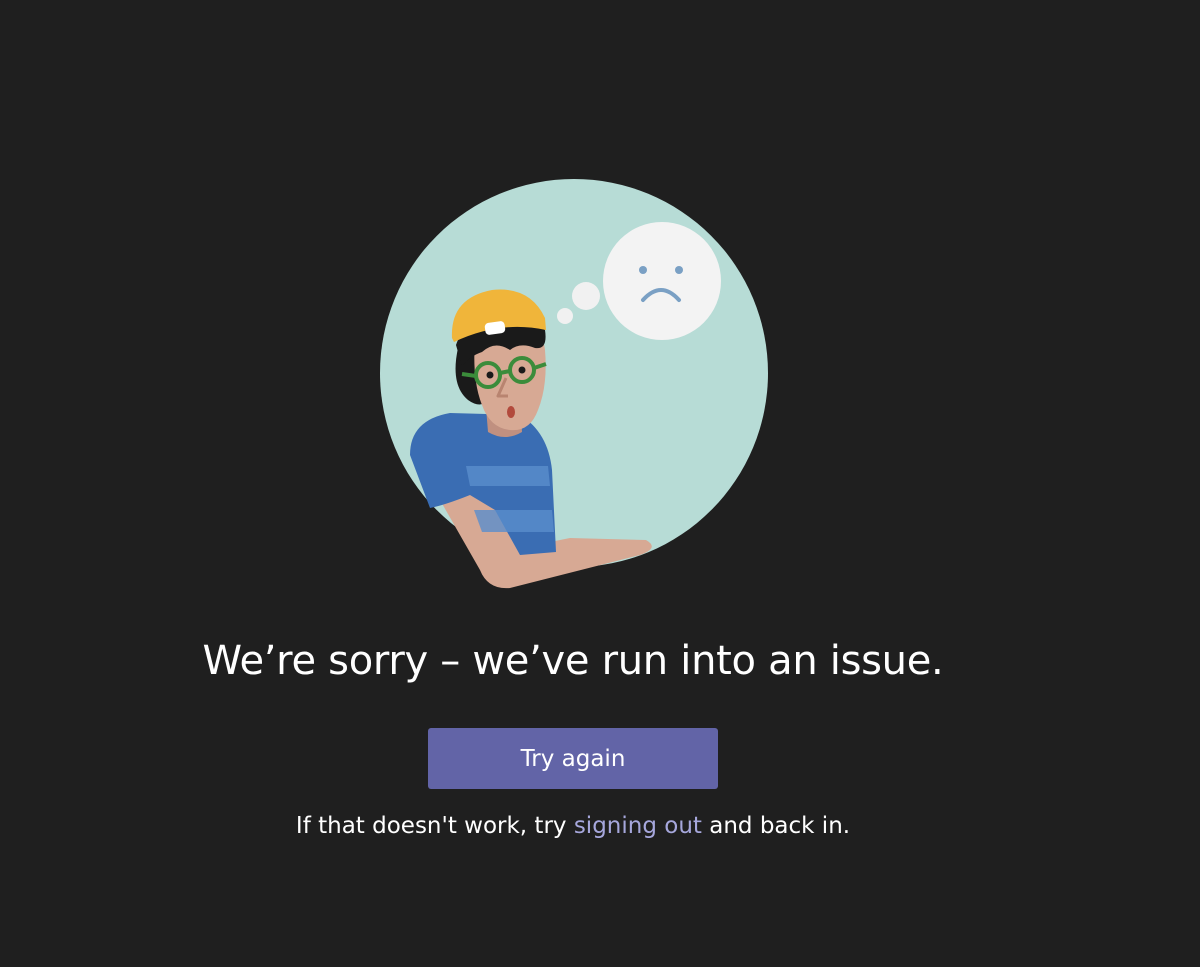 Image resolution: width=1200 pixels, height=967 pixels. Describe the element at coordinates (573, 758) in the screenshot. I see `try-again-button: Try again` at that location.